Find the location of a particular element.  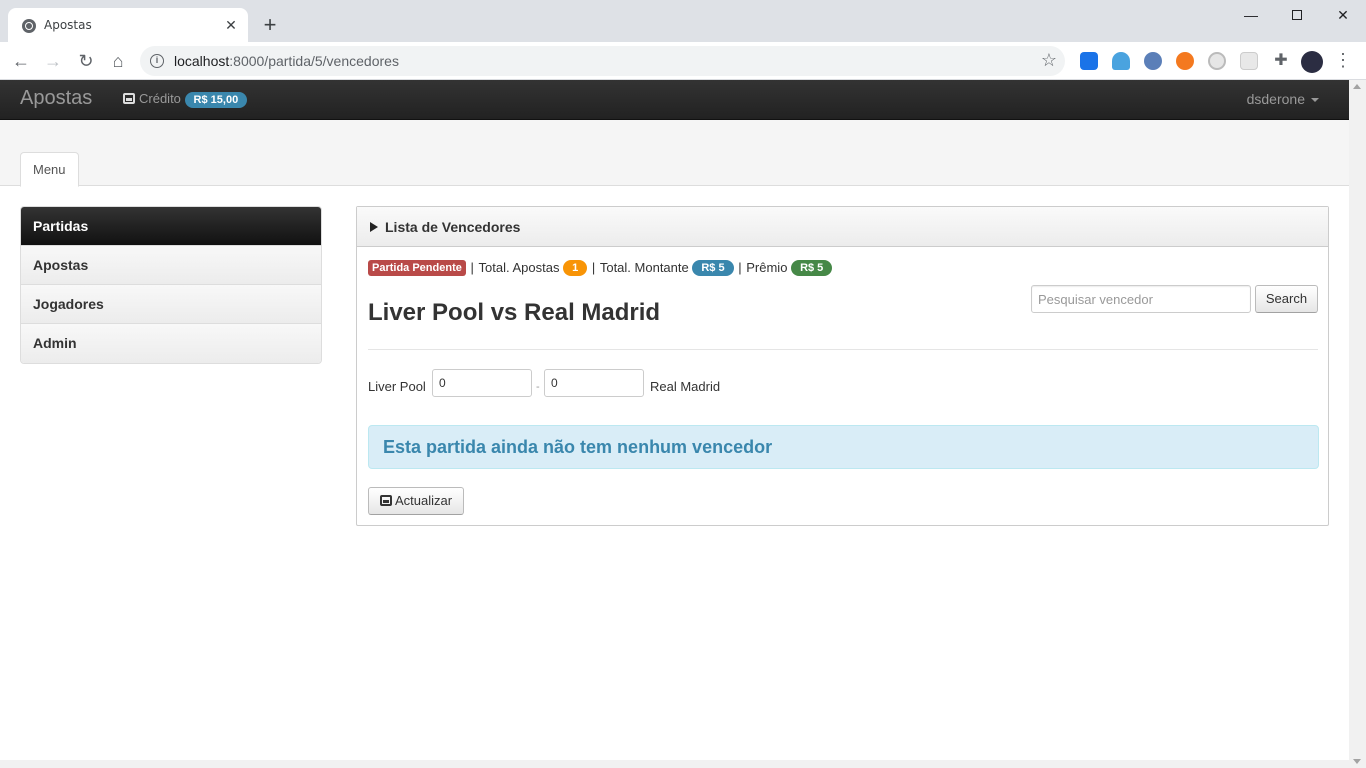

info-icon: i is located at coordinates (157, 61).